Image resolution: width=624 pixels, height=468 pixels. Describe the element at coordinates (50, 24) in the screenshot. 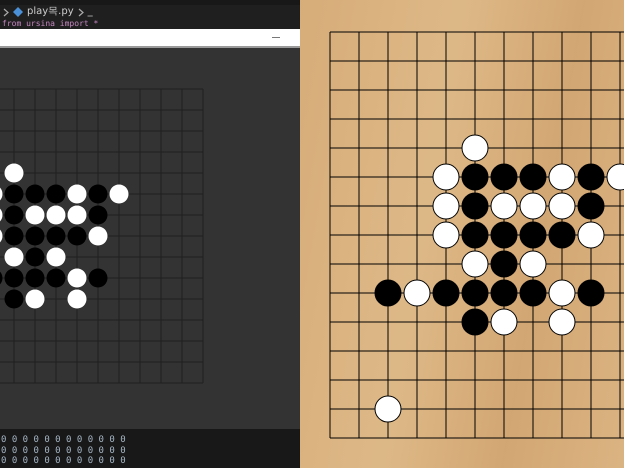

I see `code-line: from ursina import *` at that location.